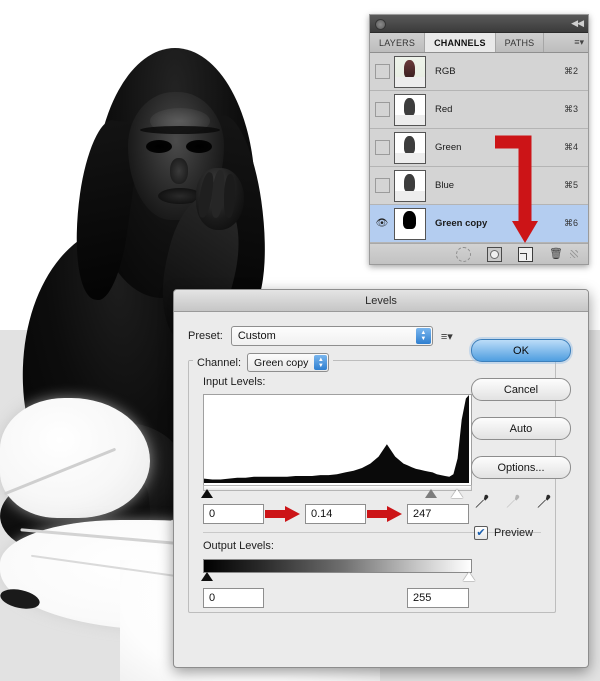  What do you see at coordinates (207, 576) in the screenshot?
I see `output-black-slider` at bounding box center [207, 576].